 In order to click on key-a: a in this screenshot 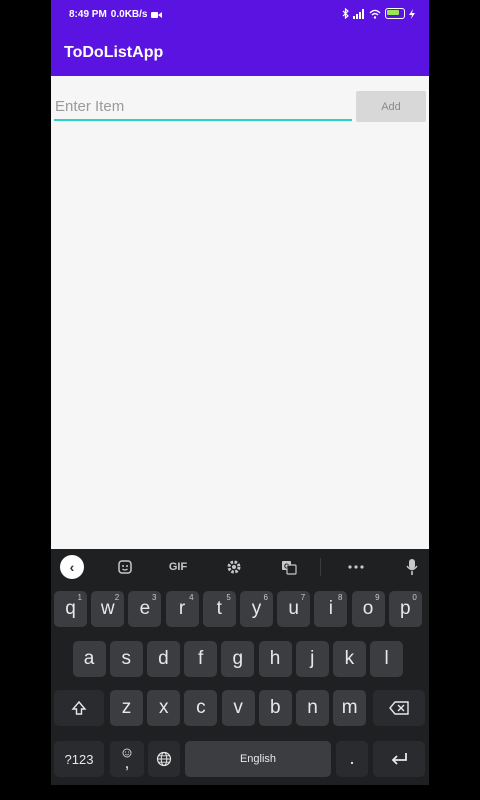, I will do `click(89, 659)`.